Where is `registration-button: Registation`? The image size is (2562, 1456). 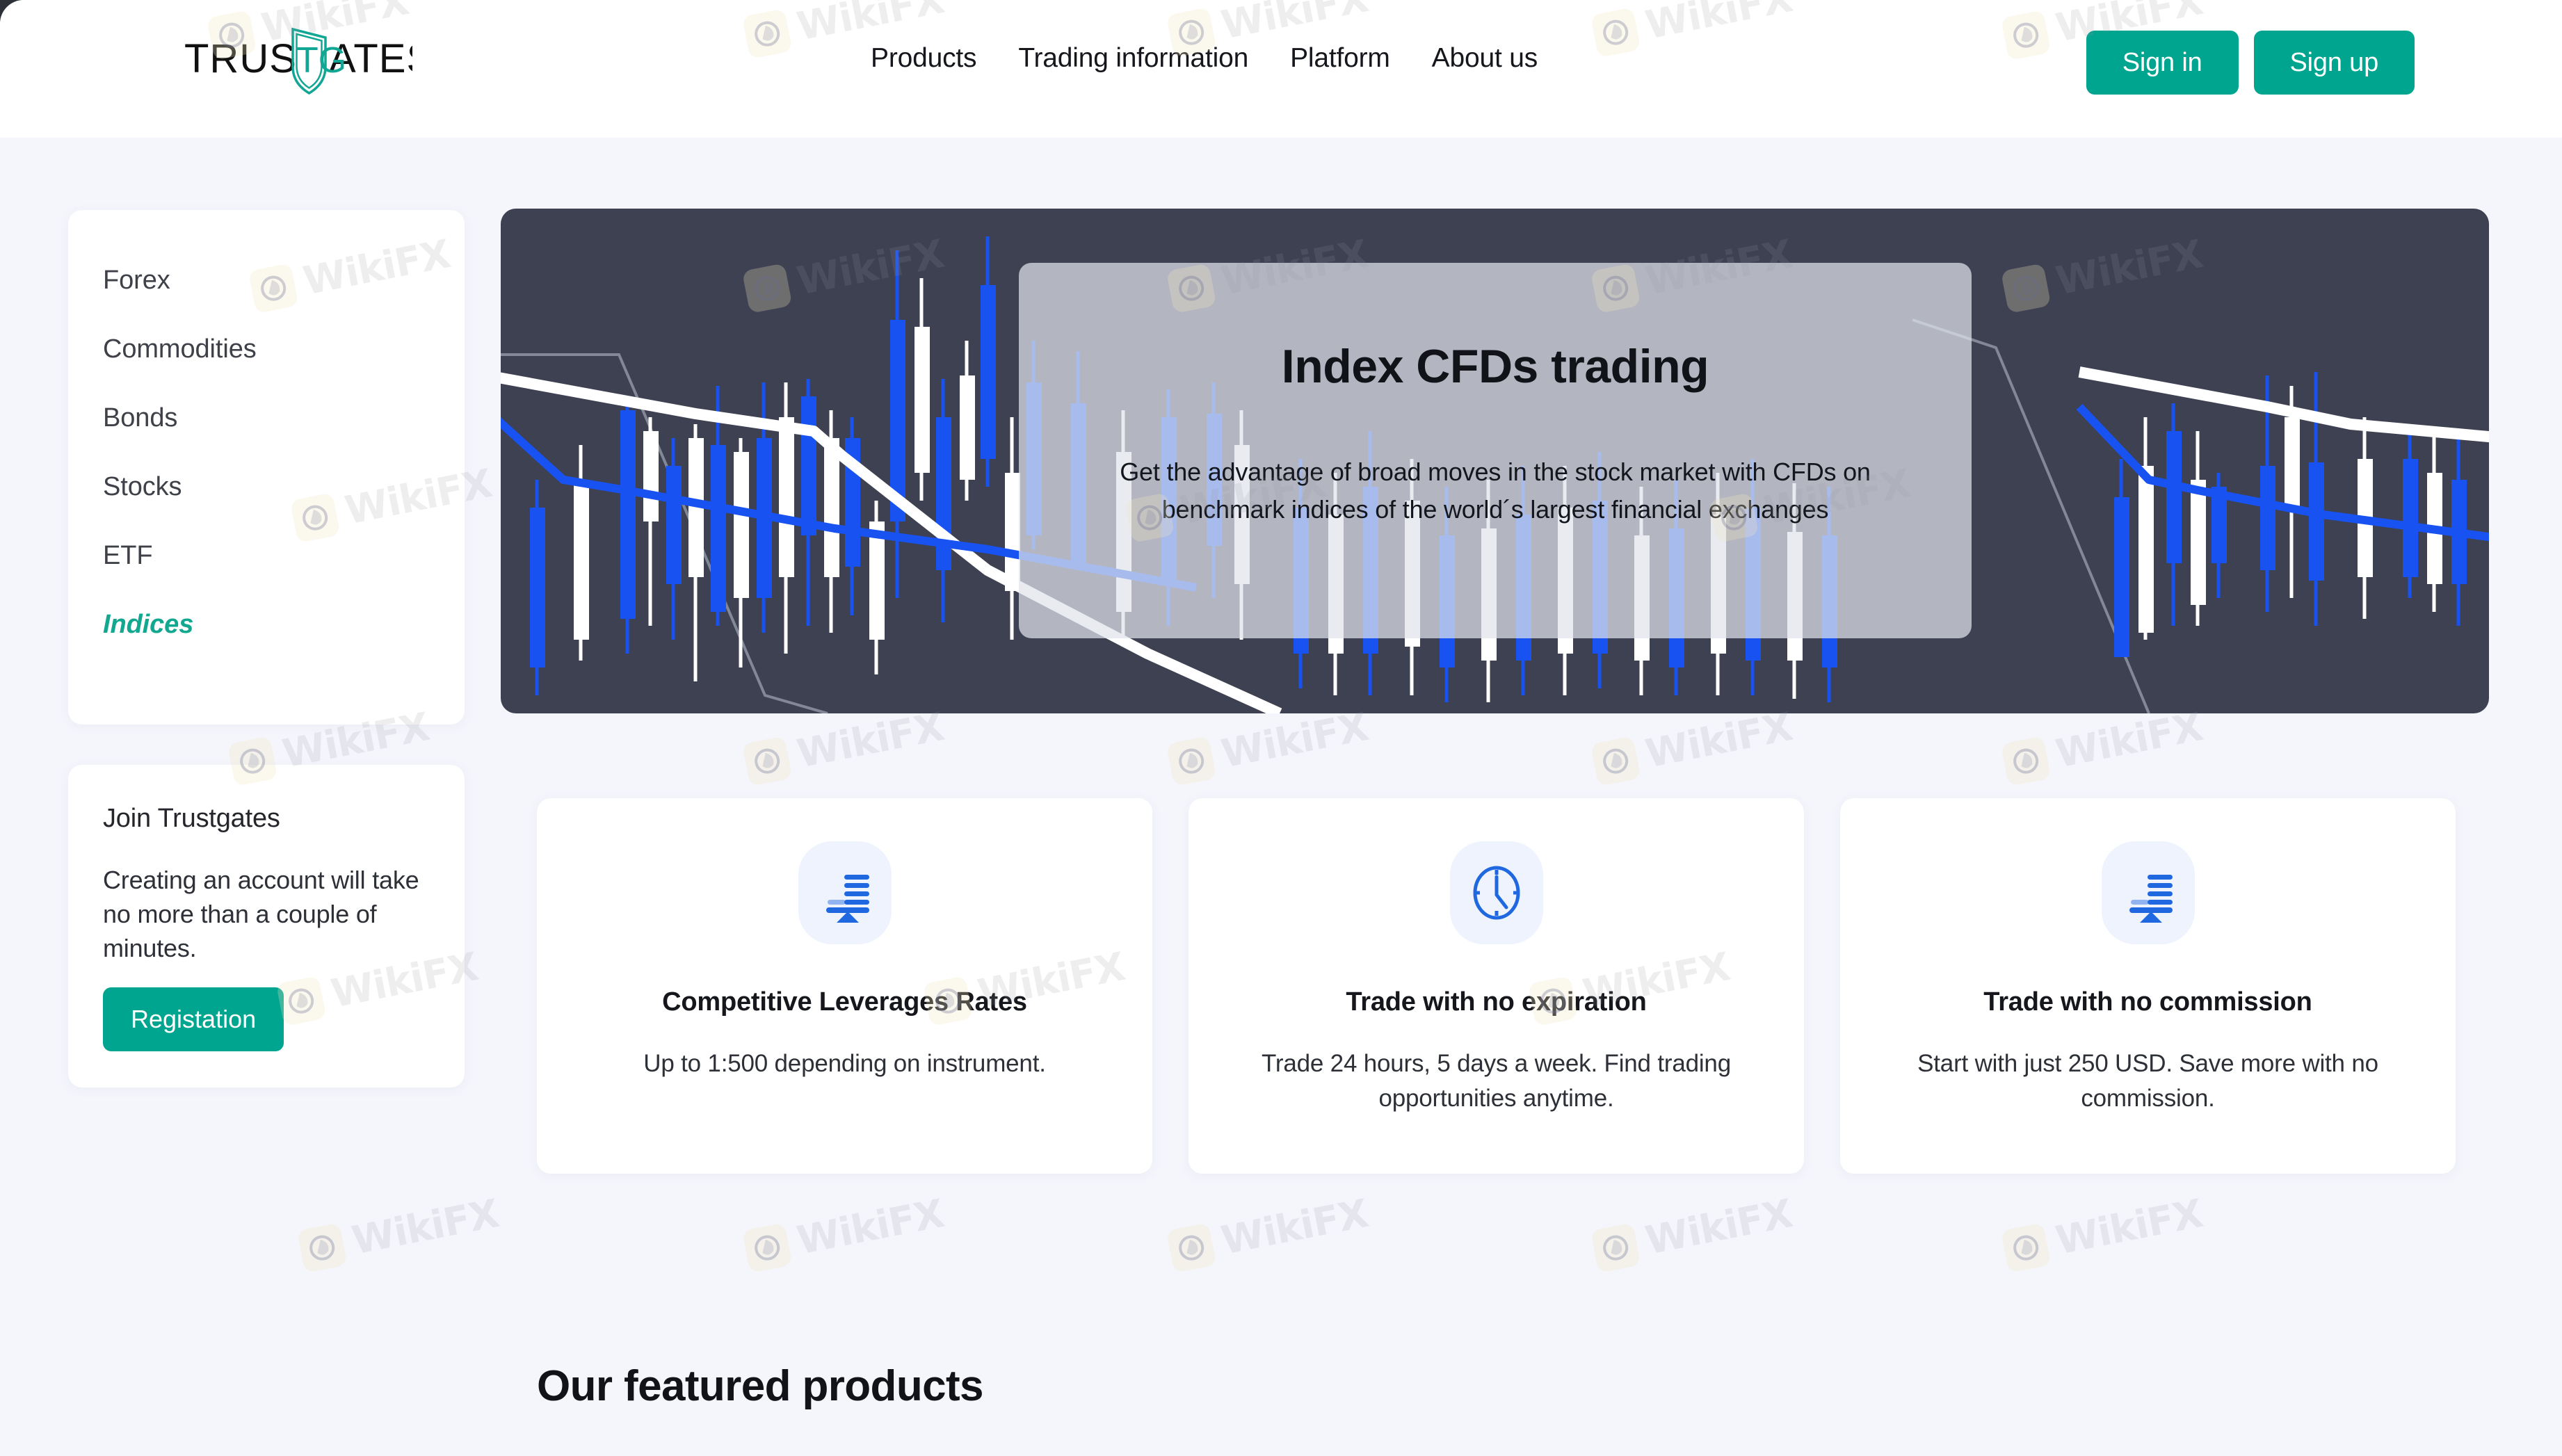 registration-button: Registation is located at coordinates (193, 1019).